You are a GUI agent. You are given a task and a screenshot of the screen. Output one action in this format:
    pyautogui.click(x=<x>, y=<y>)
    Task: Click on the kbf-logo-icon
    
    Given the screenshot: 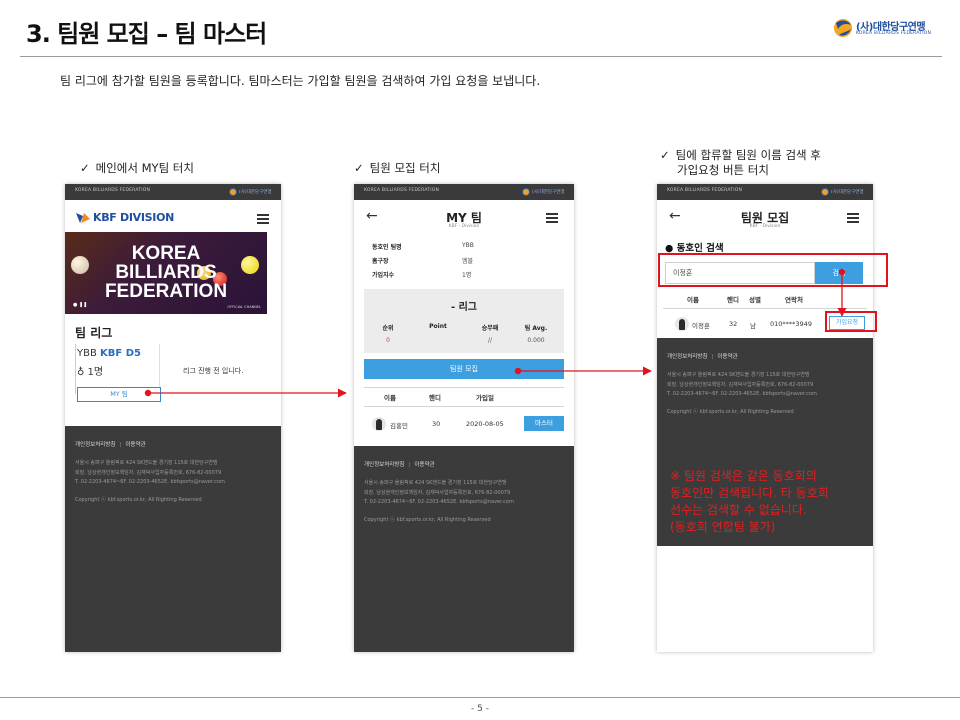 What is the action you would take?
    pyautogui.click(x=83, y=218)
    